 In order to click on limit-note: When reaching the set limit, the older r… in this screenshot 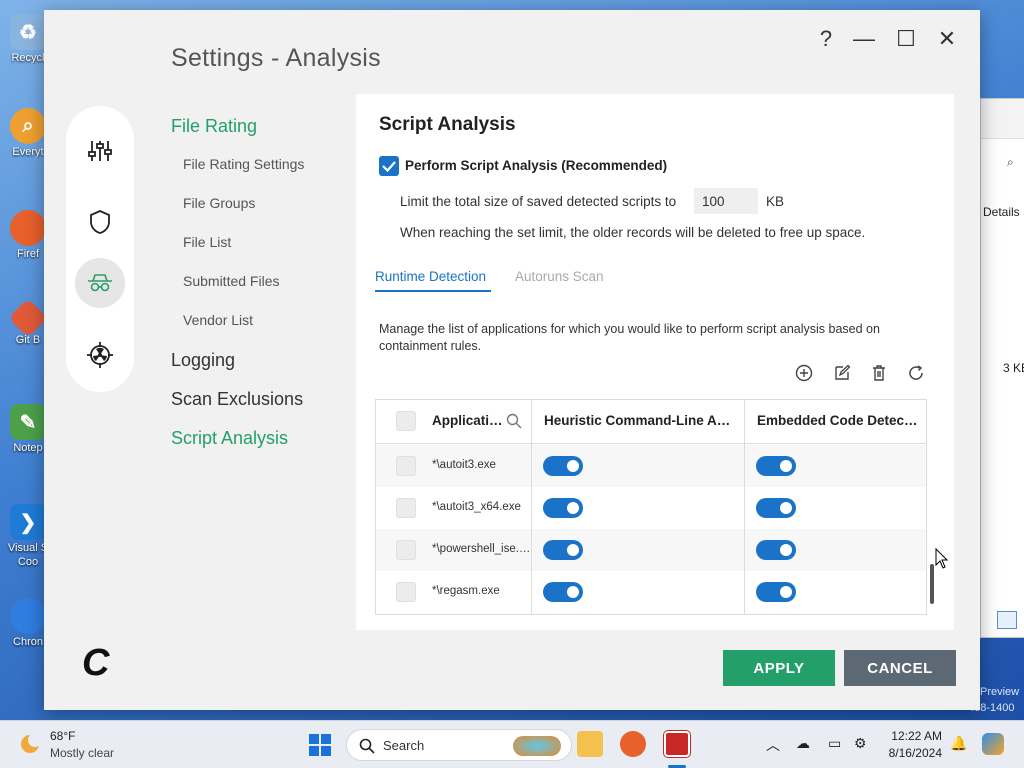, I will do `click(633, 232)`.